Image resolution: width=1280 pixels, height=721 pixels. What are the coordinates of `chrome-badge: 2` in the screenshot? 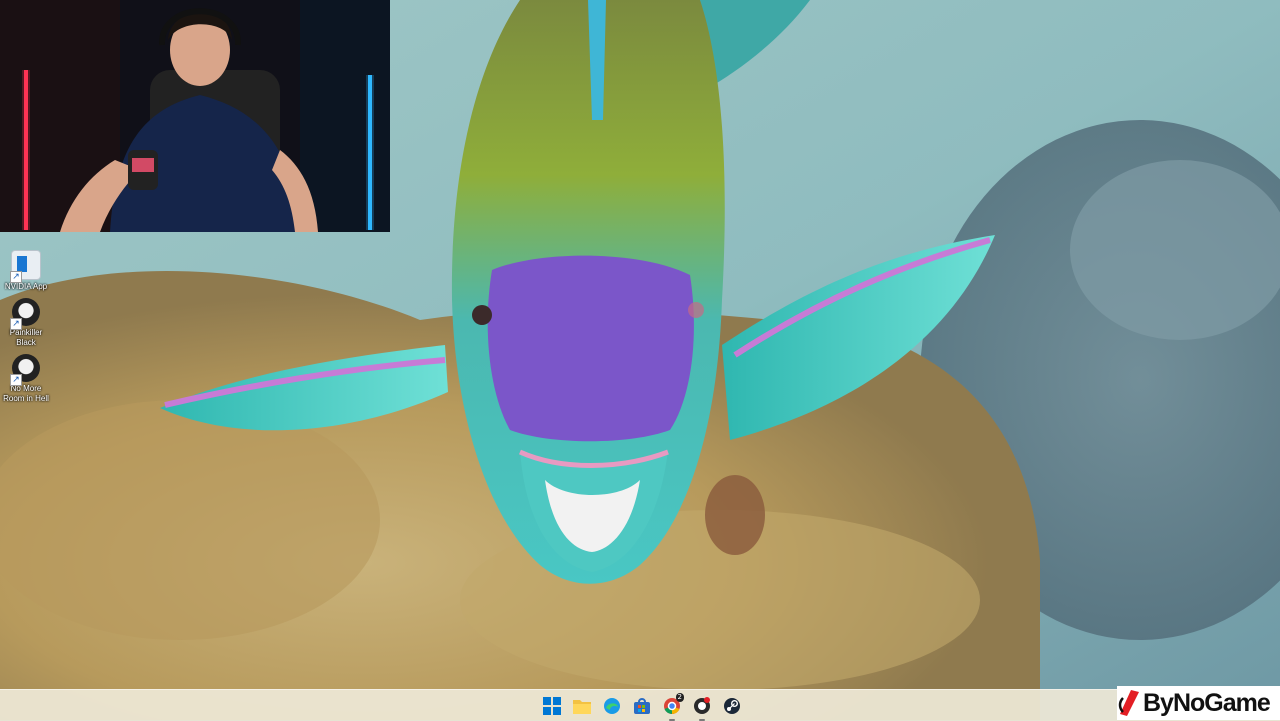 It's located at (679, 697).